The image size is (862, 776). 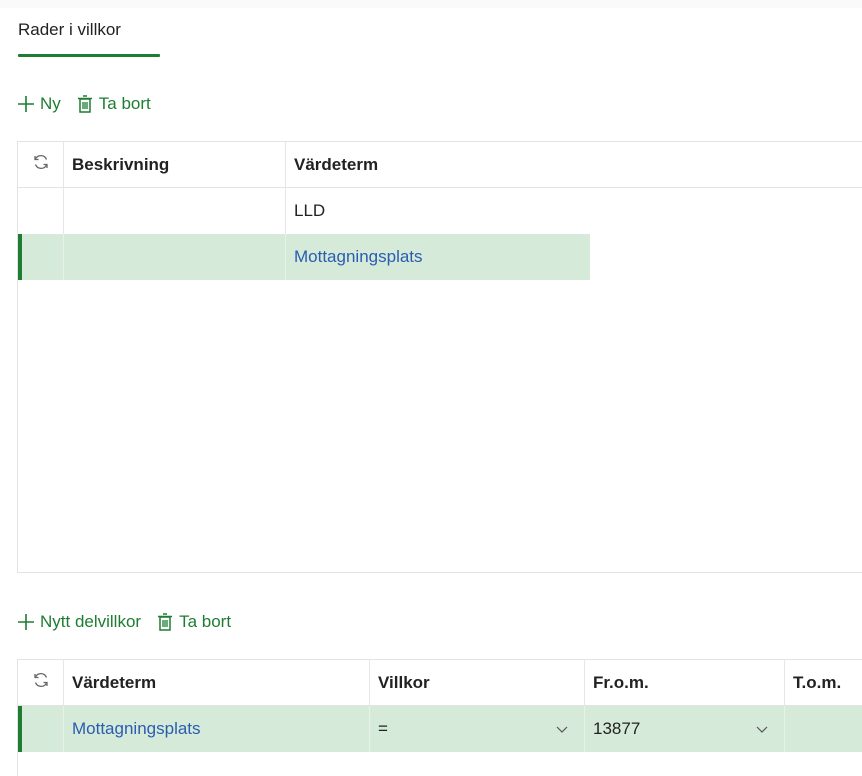 What do you see at coordinates (617, 728) in the screenshot?
I see `from-value: 13877` at bounding box center [617, 728].